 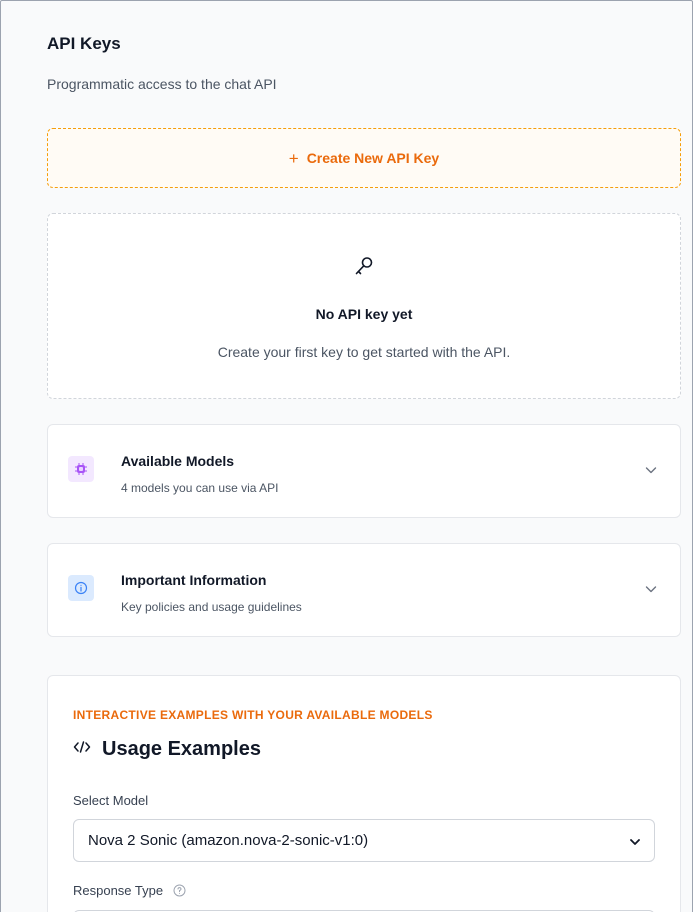 I want to click on select-model-label: Select Model, so click(x=111, y=800).